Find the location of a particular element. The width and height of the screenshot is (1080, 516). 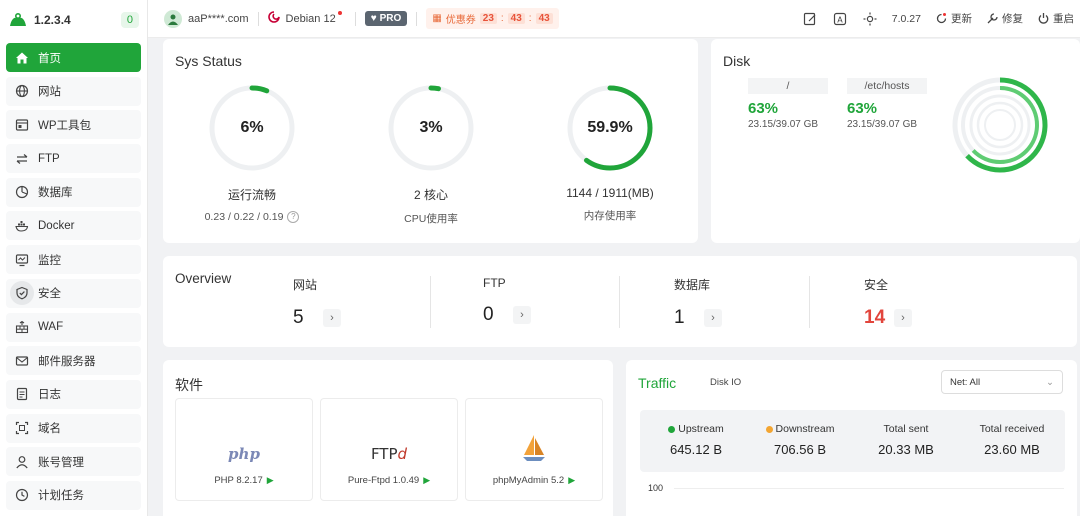

disk-usage-rings is located at coordinates (1000, 125).